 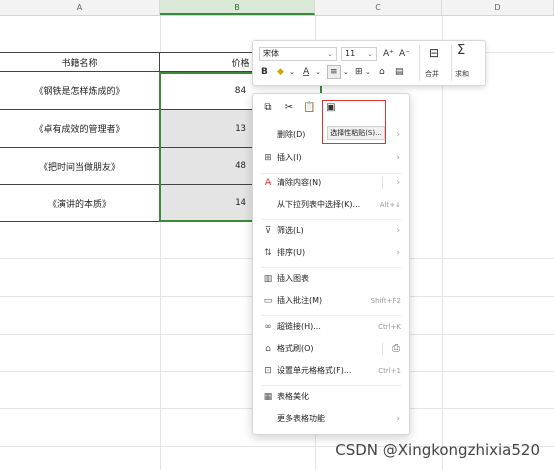 I want to click on menu-item-sort: ⇅ 排序(U) ›, so click(x=331, y=253).